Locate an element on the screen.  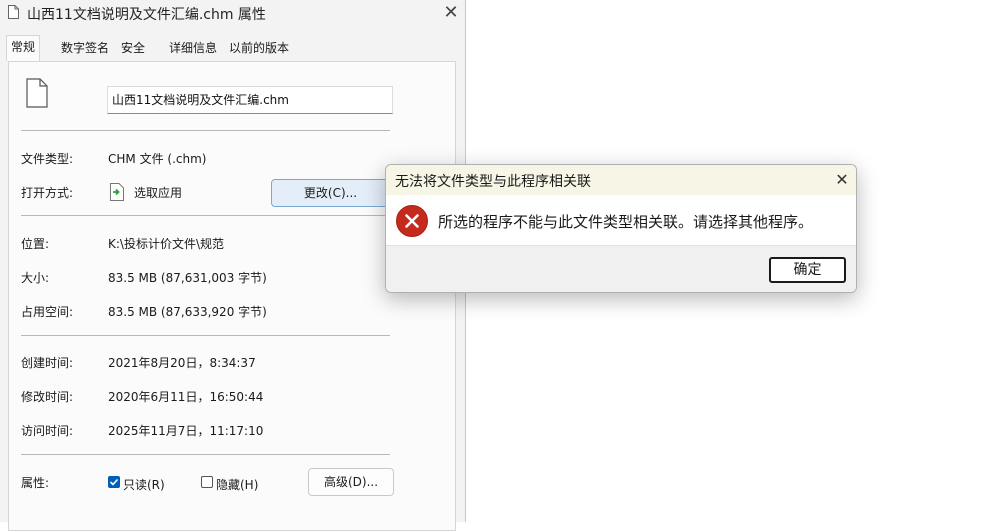
disk-size-label: 占用空间: is located at coordinates (47, 312).